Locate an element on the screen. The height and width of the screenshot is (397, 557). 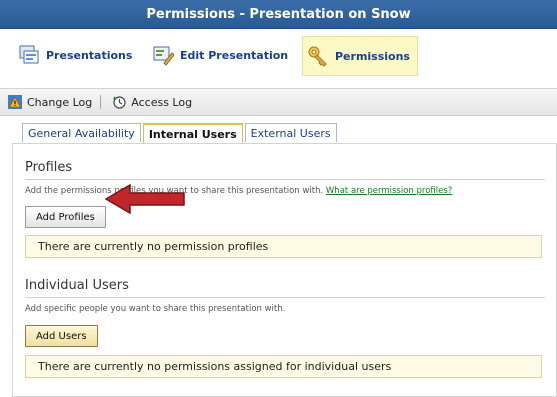
change-log-button: Change Log is located at coordinates (48, 102).